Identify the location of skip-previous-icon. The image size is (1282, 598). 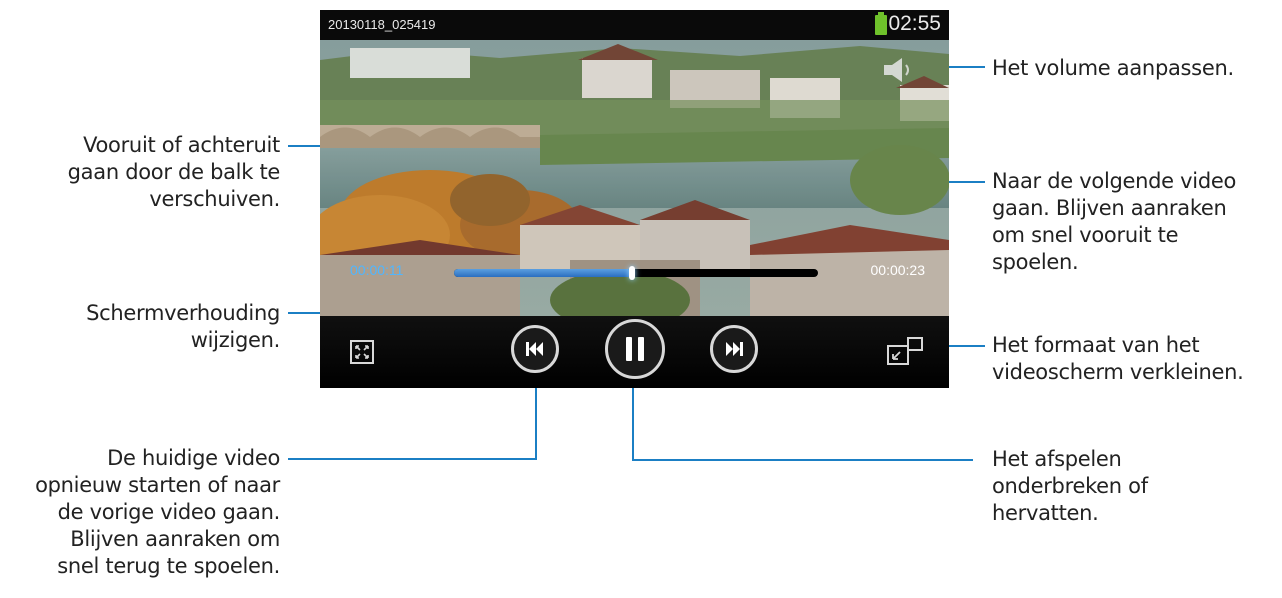
(534, 349).